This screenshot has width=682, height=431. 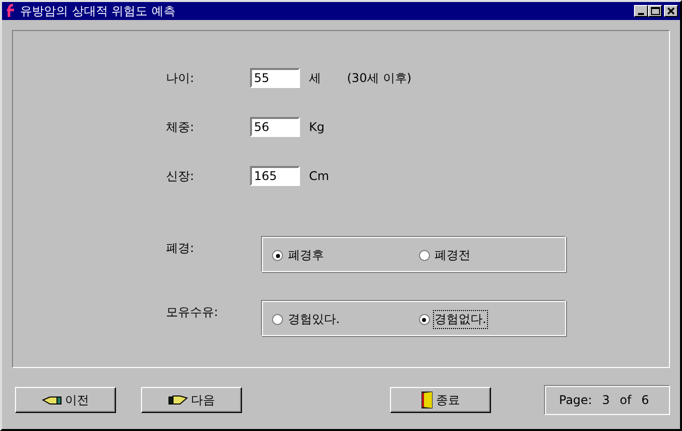 I want to click on nav-button: 다음, so click(x=191, y=400).